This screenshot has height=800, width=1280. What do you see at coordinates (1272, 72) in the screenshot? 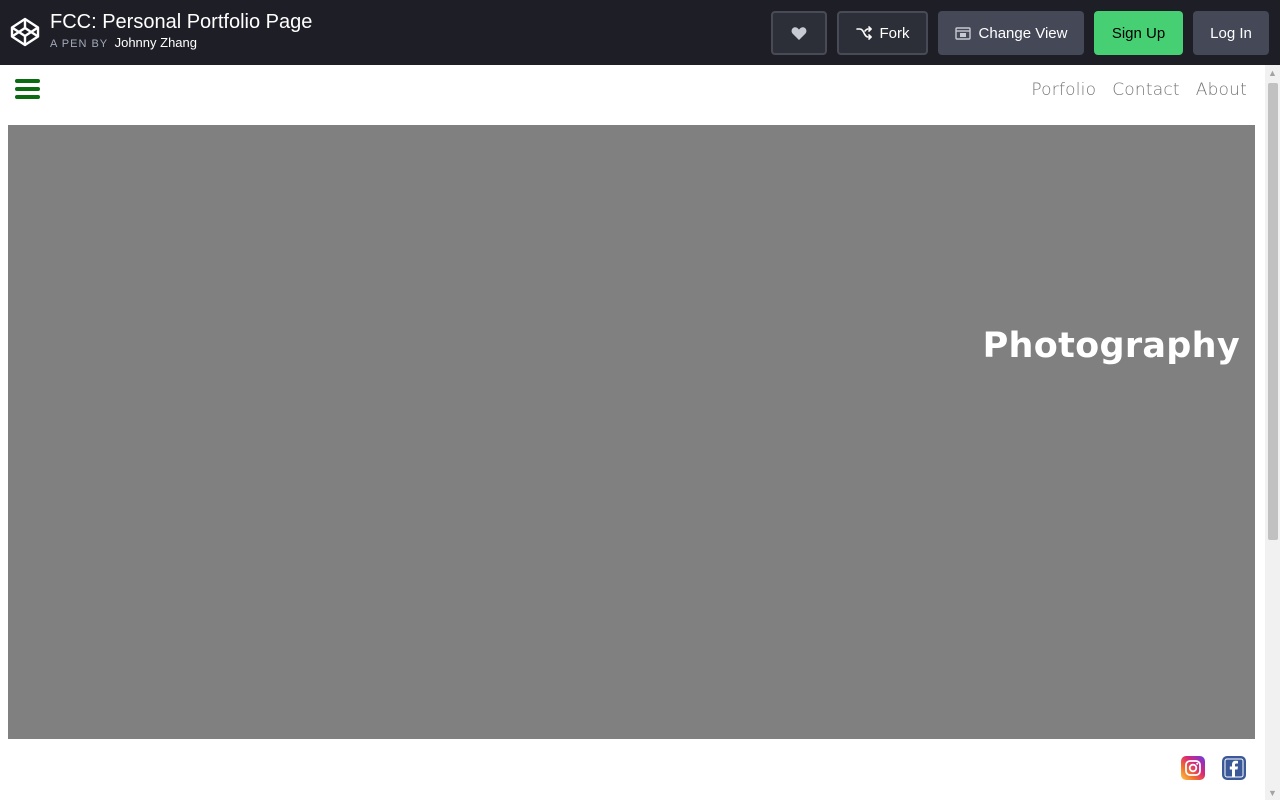
I see `scroll-up-arrow-icon: ▲` at bounding box center [1272, 72].